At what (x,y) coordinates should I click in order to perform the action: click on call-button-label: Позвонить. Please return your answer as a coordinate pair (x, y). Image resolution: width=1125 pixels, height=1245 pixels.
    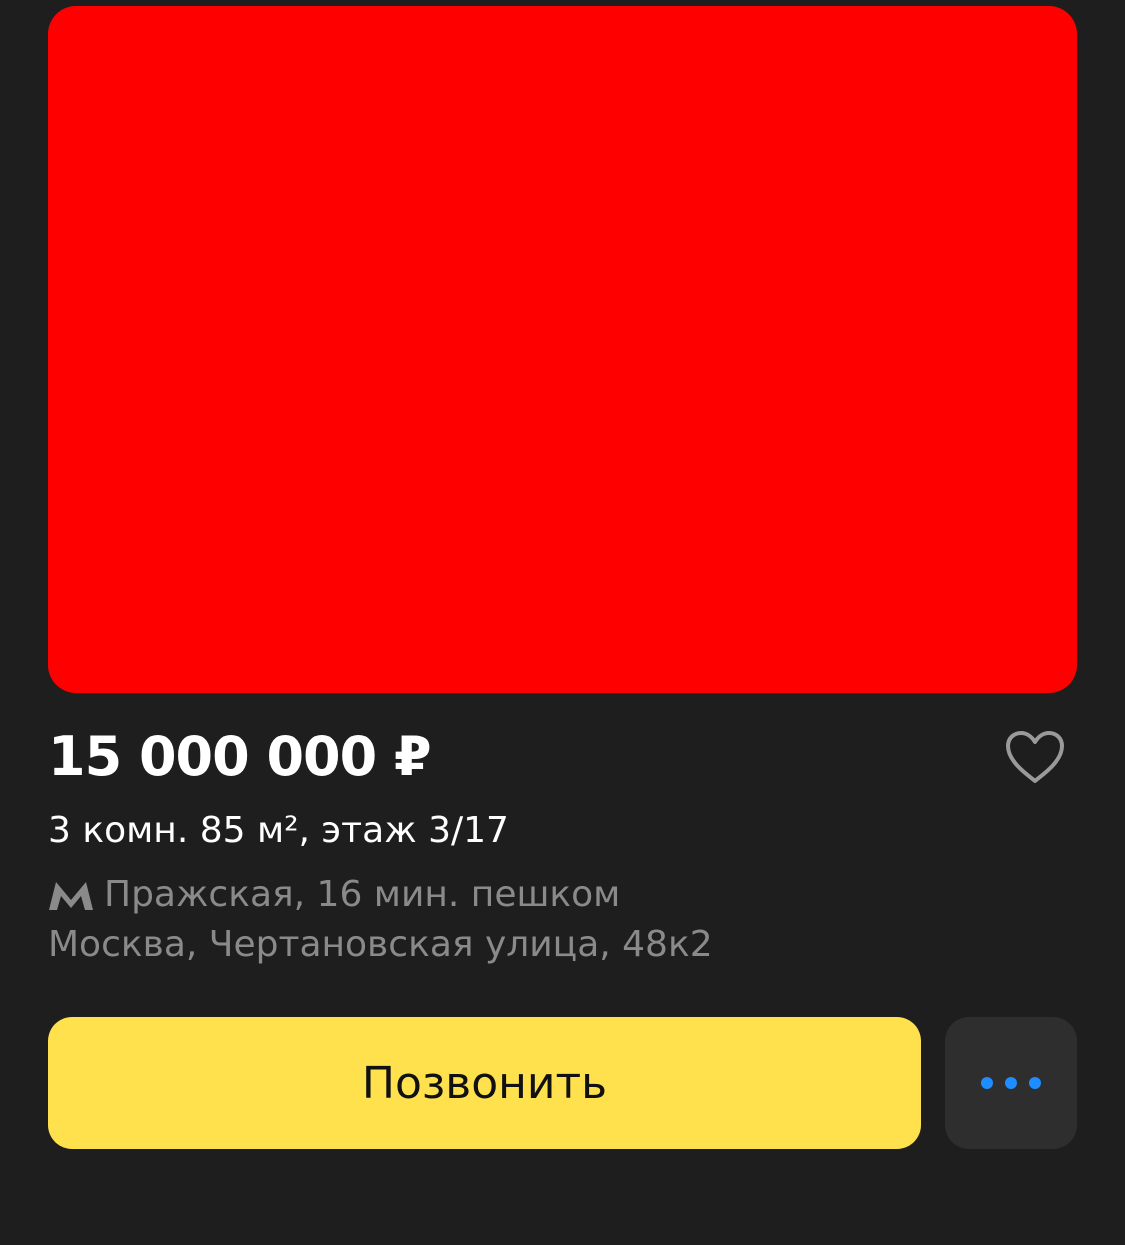
    Looking at the image, I should click on (484, 1083).